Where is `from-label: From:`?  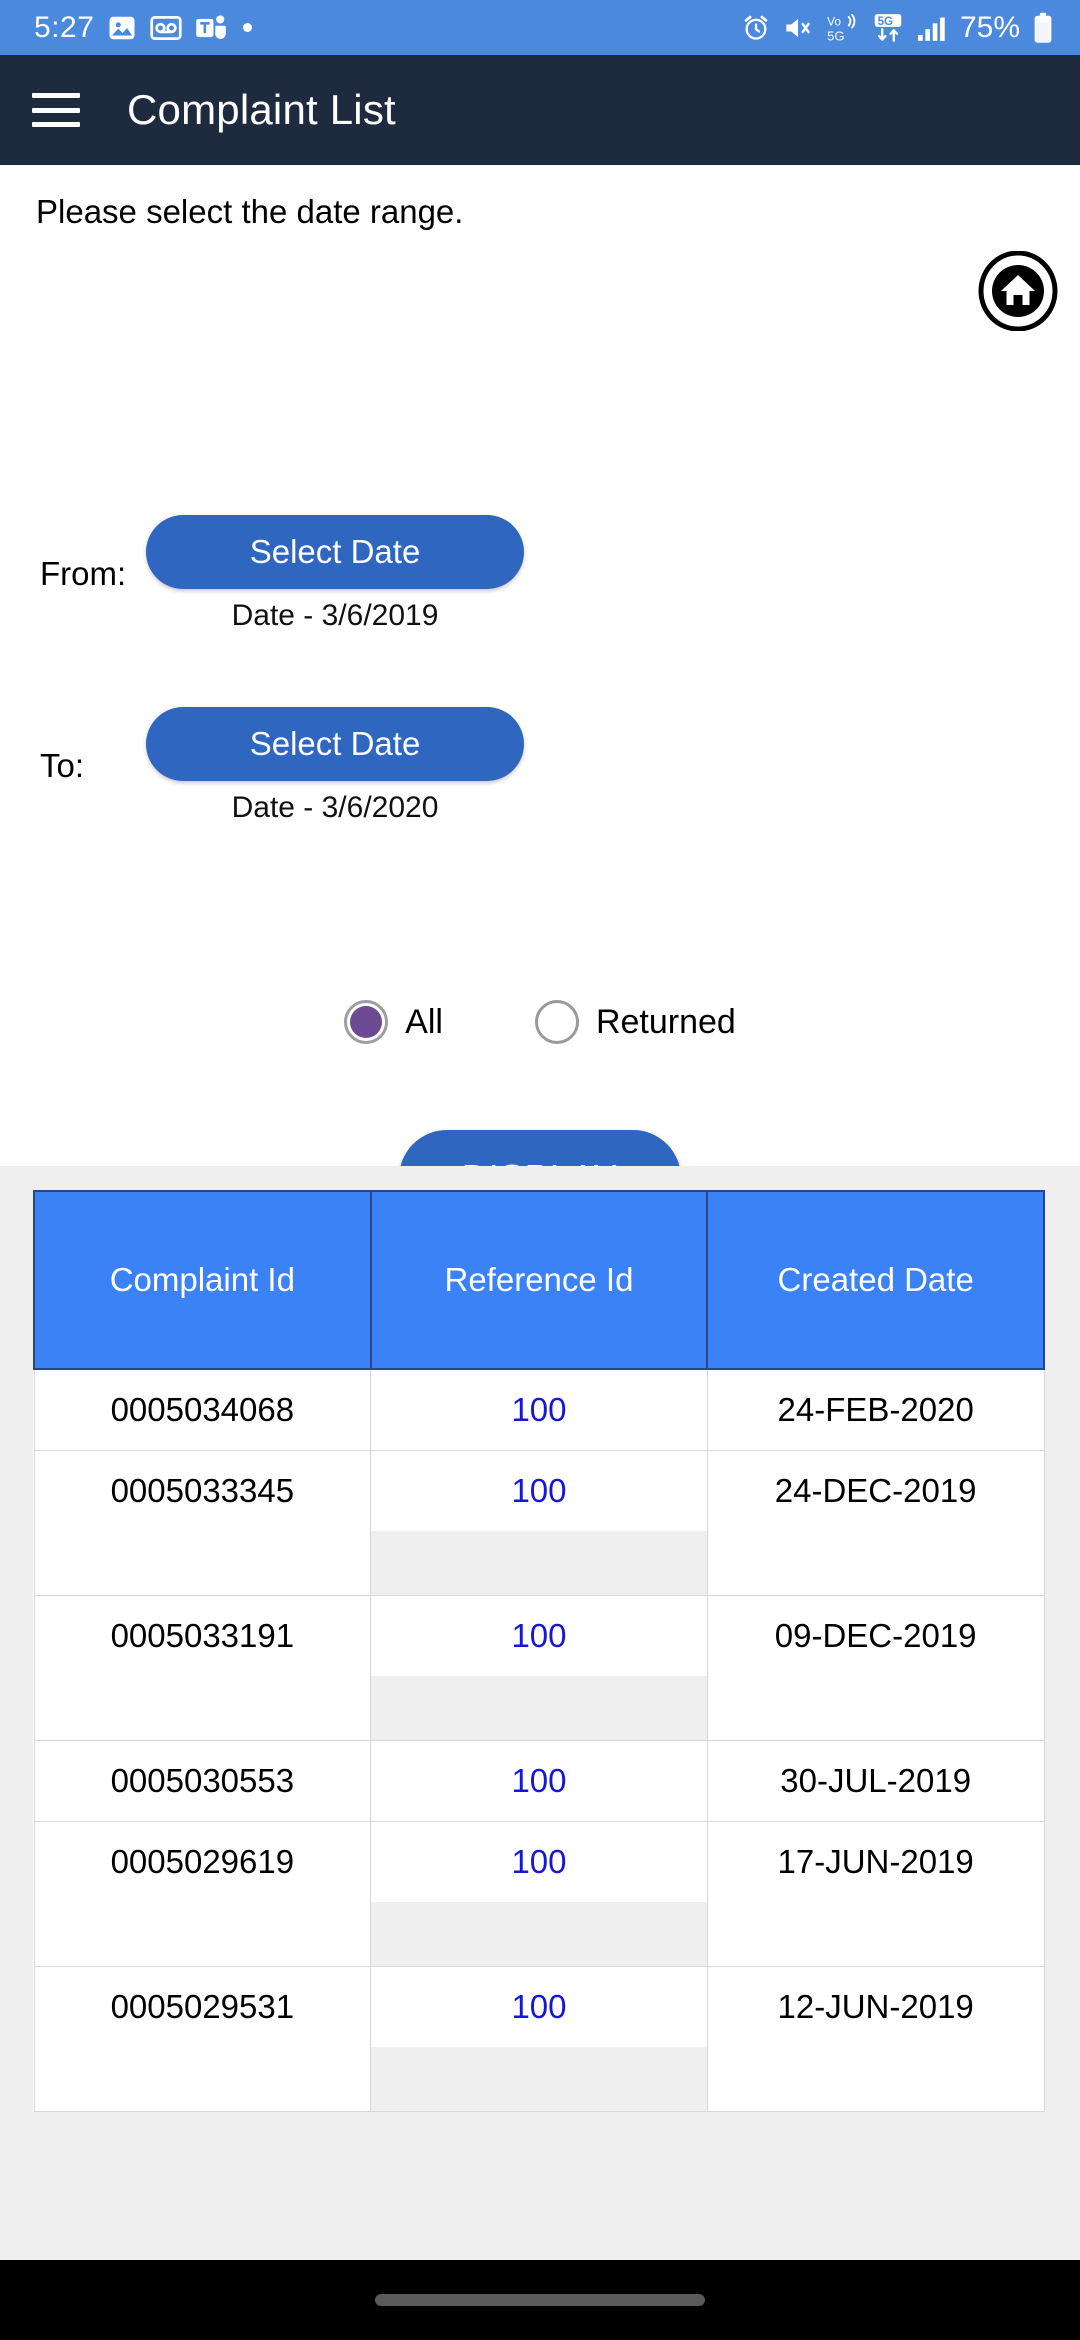
from-label: From: is located at coordinates (83, 573).